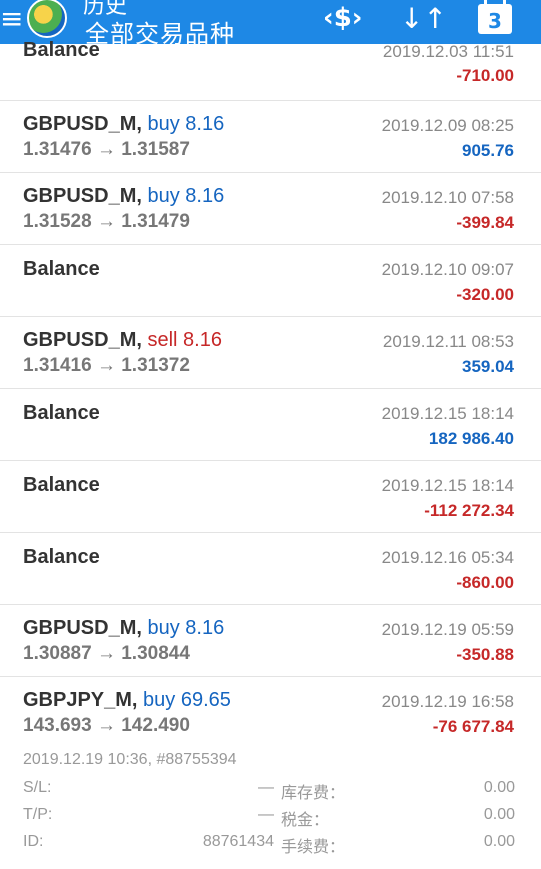 This screenshot has height=869, width=541. What do you see at coordinates (488, 366) in the screenshot?
I see `row-profit: 359.04` at bounding box center [488, 366].